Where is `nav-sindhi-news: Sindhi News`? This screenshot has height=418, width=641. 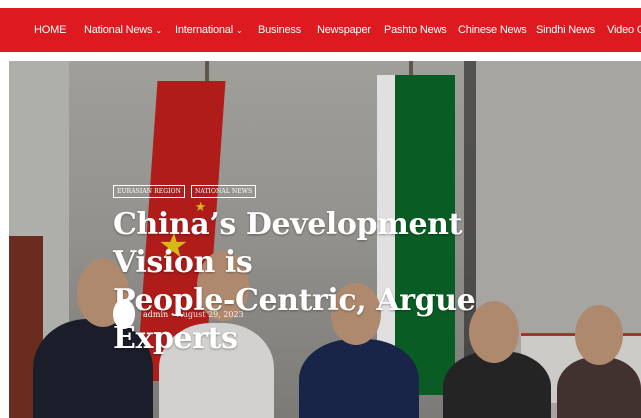
nav-sindhi-news: Sindhi News is located at coordinates (565, 30).